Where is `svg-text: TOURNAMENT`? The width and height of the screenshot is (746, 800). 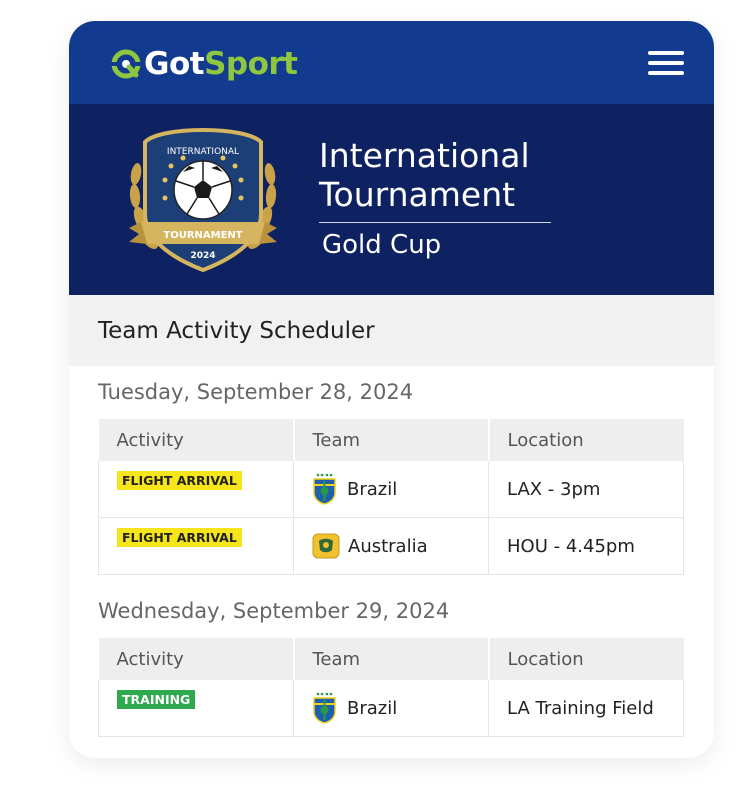 svg-text: TOURNAMENT is located at coordinates (202, 235).